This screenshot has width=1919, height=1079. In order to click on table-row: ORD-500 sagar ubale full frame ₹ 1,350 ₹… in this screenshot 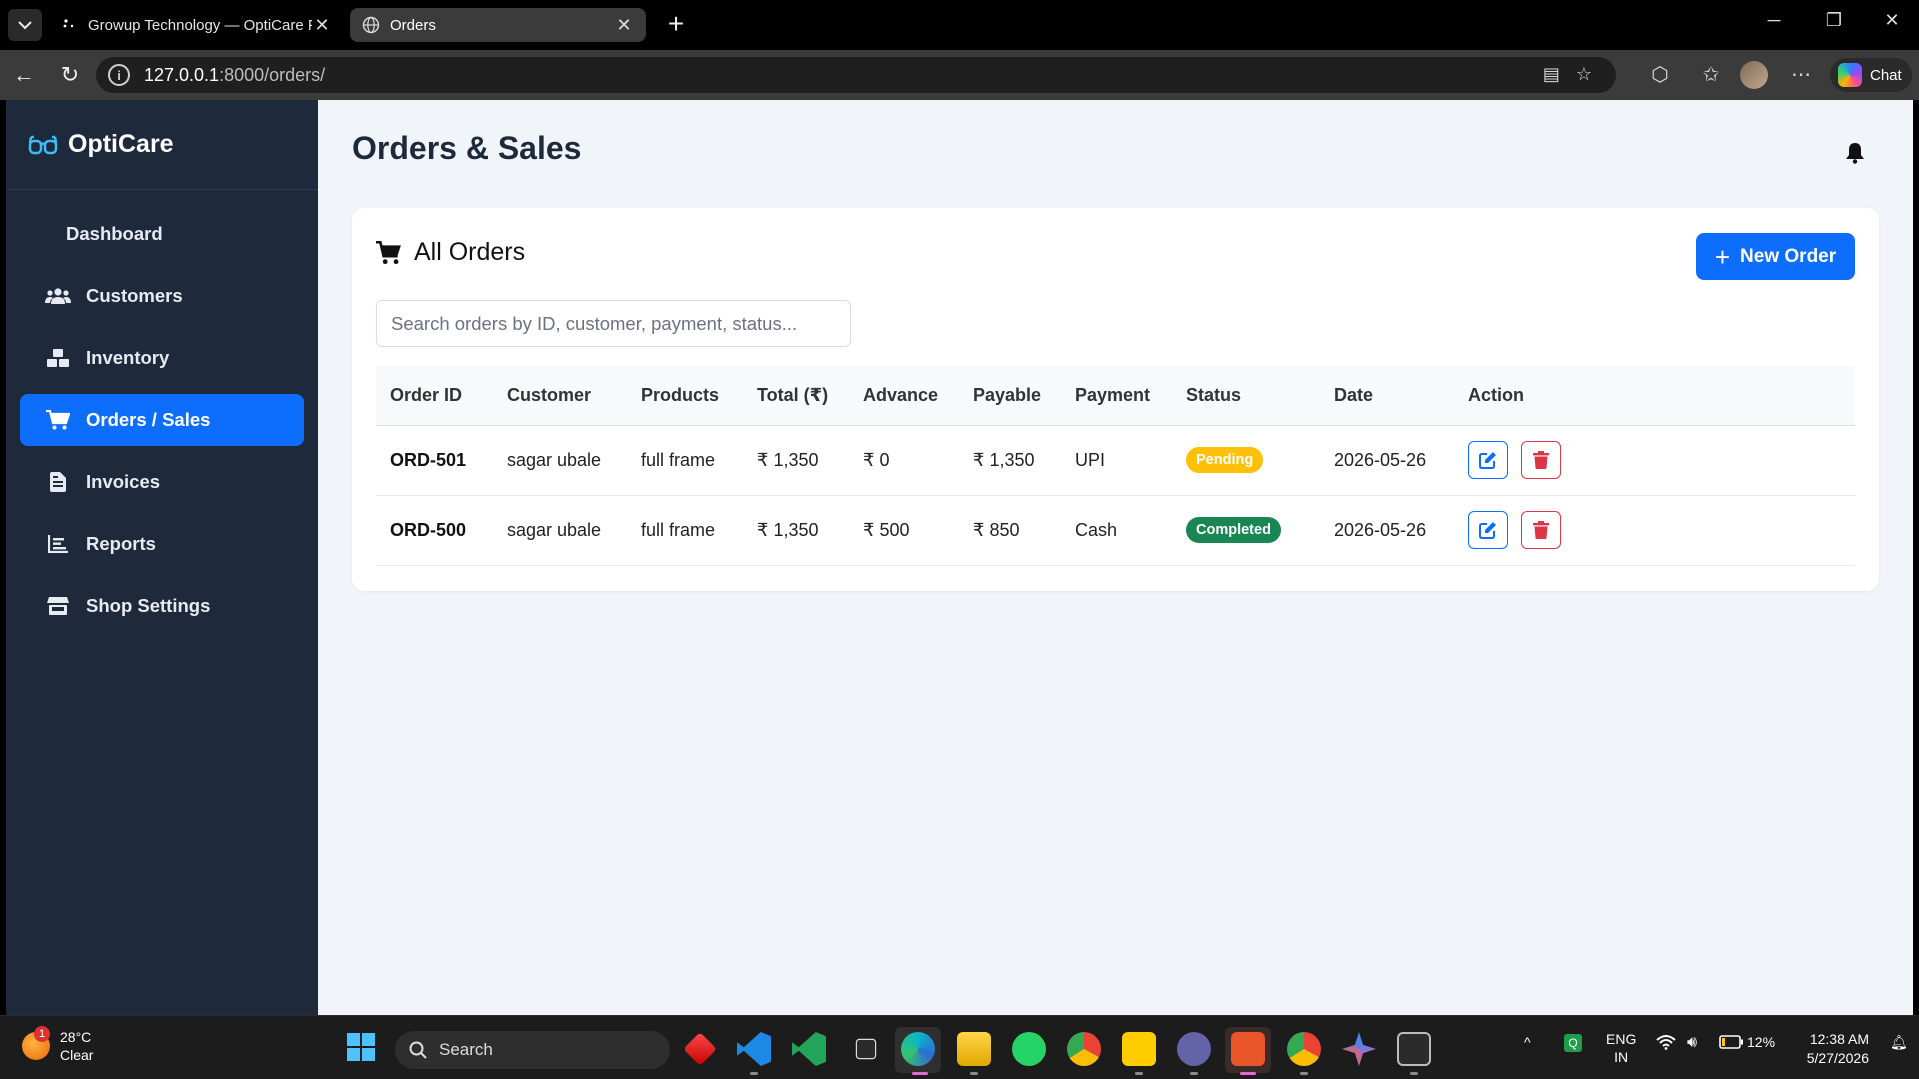, I will do `click(1115, 530)`.